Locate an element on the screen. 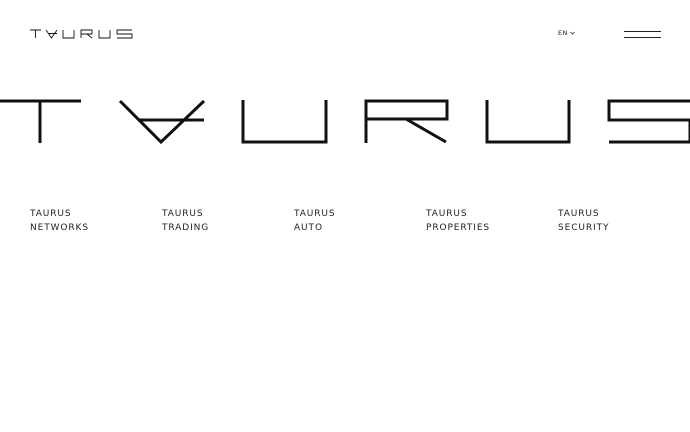  brand-division: AUTO is located at coordinates (308, 228).